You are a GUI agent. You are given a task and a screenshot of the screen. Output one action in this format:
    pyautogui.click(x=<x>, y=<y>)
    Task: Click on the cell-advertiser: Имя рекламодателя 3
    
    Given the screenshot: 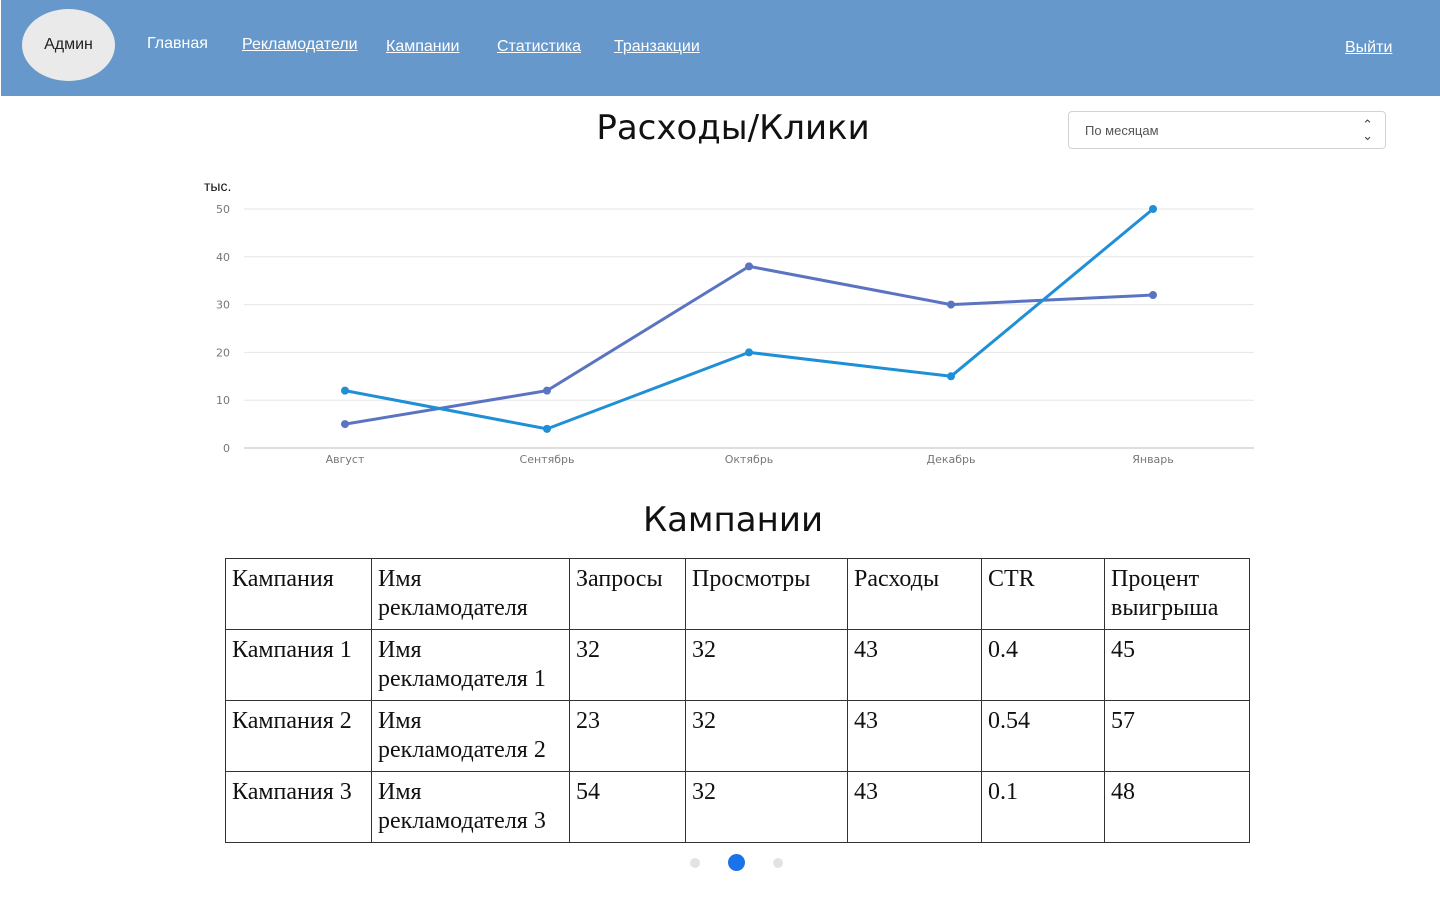 What is the action you would take?
    pyautogui.click(x=470, y=807)
    